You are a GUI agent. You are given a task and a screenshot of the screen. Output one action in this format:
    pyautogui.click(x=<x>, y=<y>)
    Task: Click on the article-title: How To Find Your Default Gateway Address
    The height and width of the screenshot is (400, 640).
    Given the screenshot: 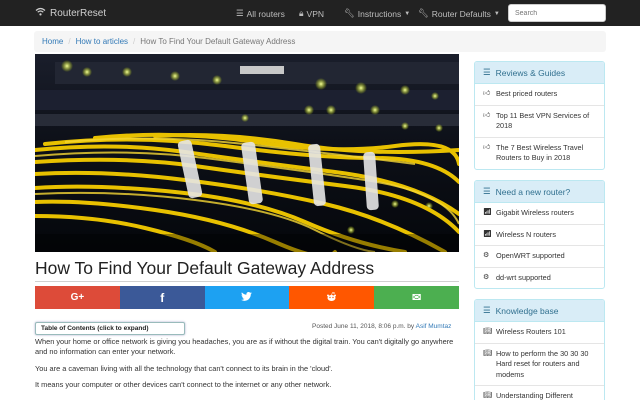 What is the action you would take?
    pyautogui.click(x=205, y=268)
    